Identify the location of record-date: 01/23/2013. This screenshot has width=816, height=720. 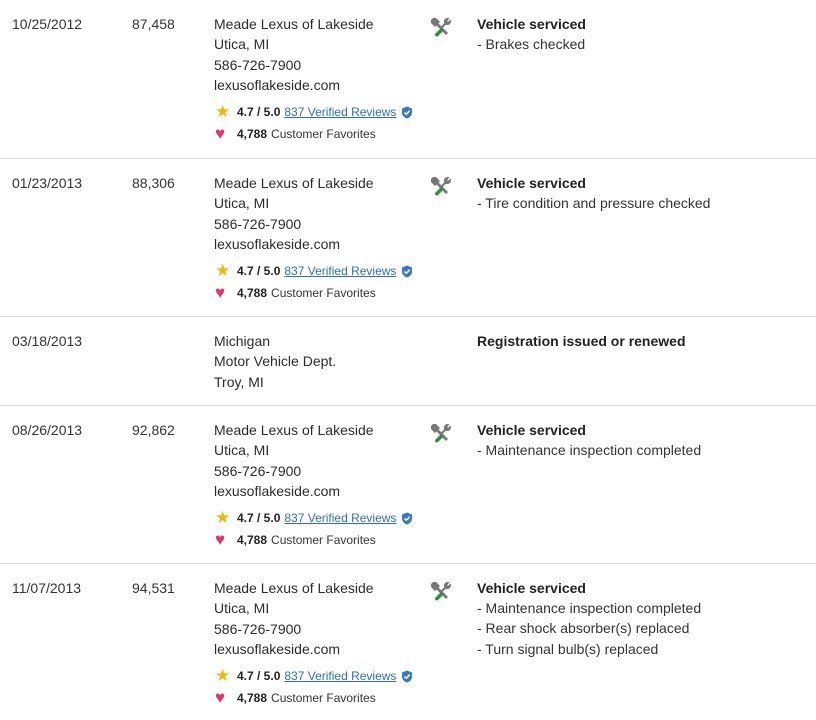
(47, 183).